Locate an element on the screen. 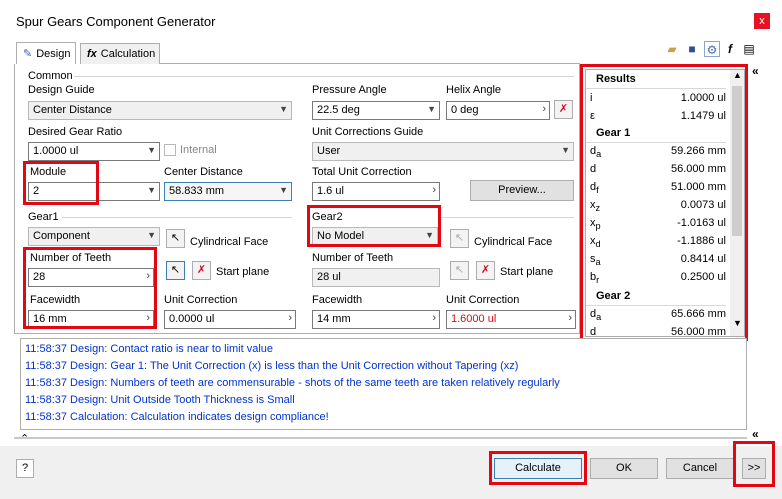 The width and height of the screenshot is (782, 499). gear2-facewidth-field: 14 mm › is located at coordinates (376, 319).